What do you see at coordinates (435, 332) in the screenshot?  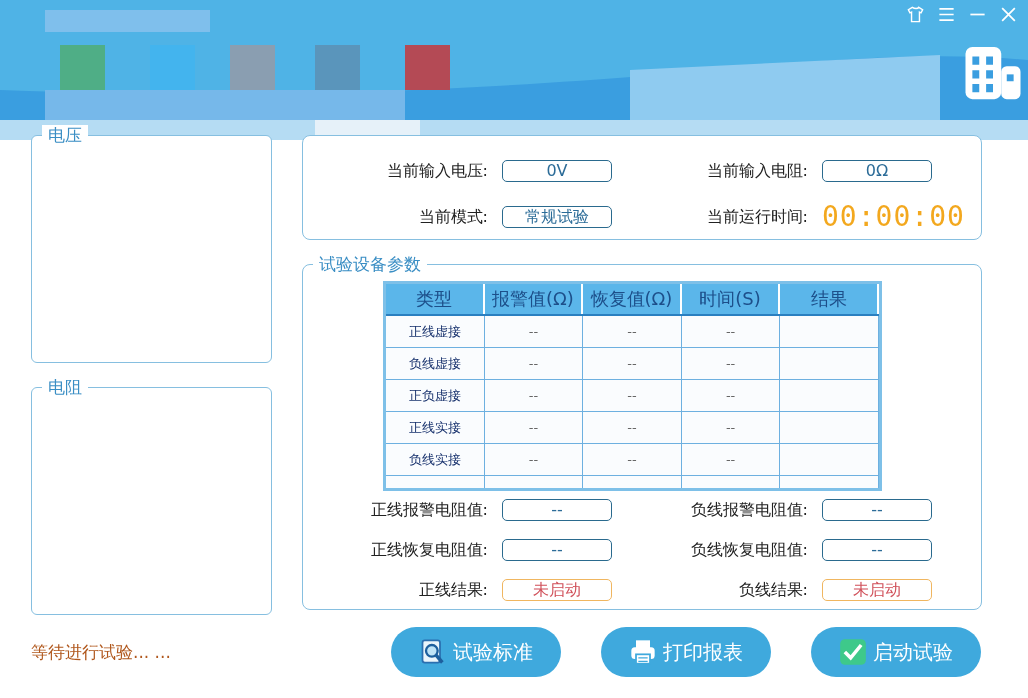 I see `table-cell: 正线虚接` at bounding box center [435, 332].